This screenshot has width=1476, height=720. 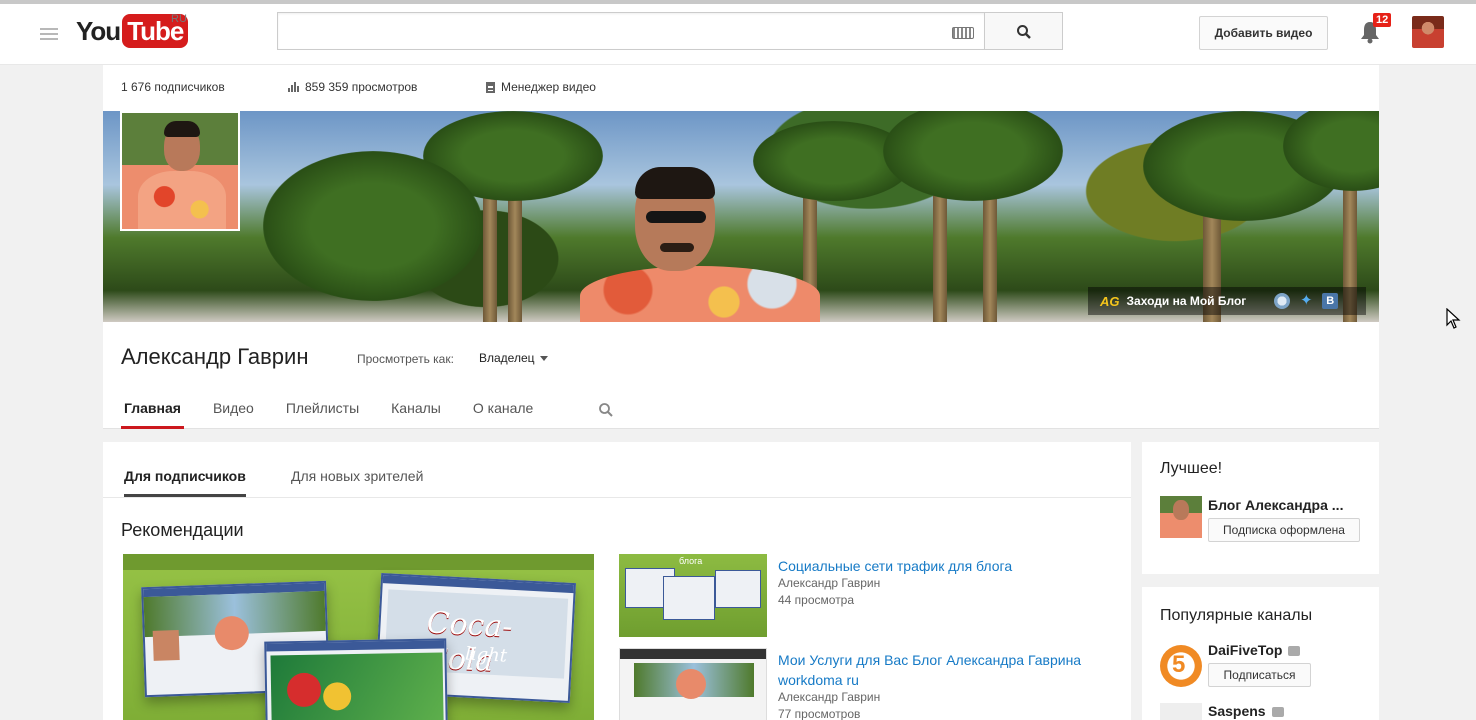 What do you see at coordinates (1294, 651) in the screenshot?
I see `verified-icon` at bounding box center [1294, 651].